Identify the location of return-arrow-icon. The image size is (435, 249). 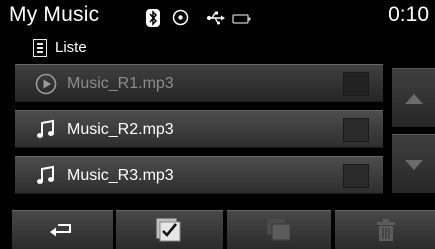
(60, 230).